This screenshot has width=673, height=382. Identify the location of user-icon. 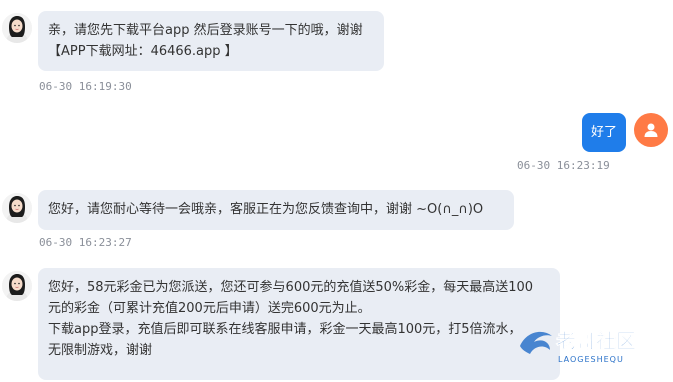
(651, 130).